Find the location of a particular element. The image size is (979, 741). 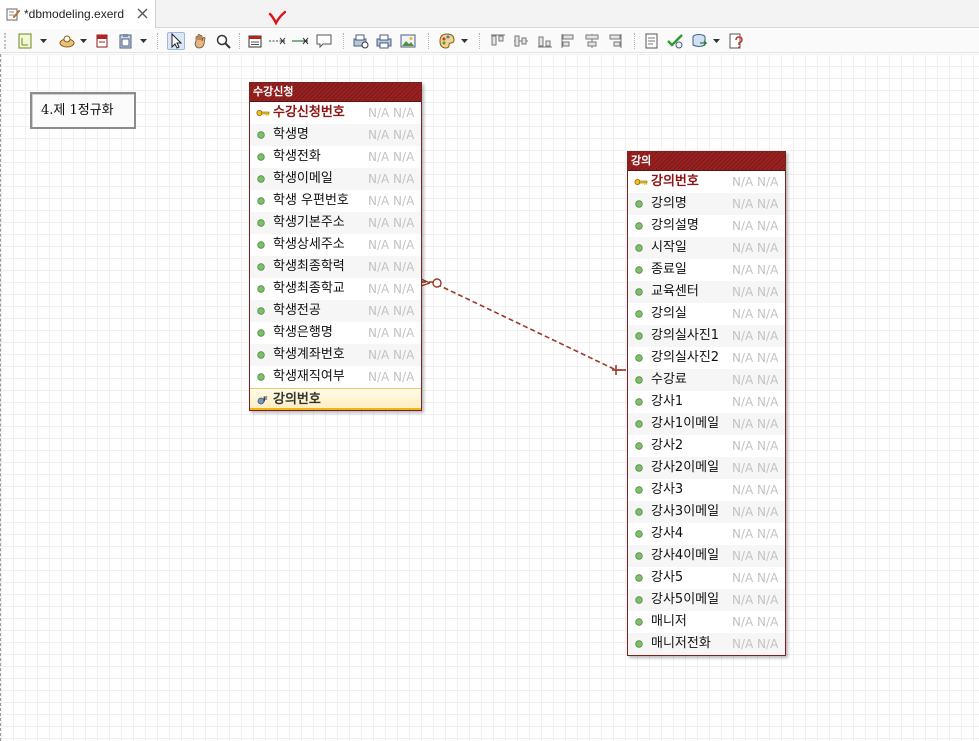

attribute-field: 매니저전화 N/A N/A is located at coordinates (706, 644).